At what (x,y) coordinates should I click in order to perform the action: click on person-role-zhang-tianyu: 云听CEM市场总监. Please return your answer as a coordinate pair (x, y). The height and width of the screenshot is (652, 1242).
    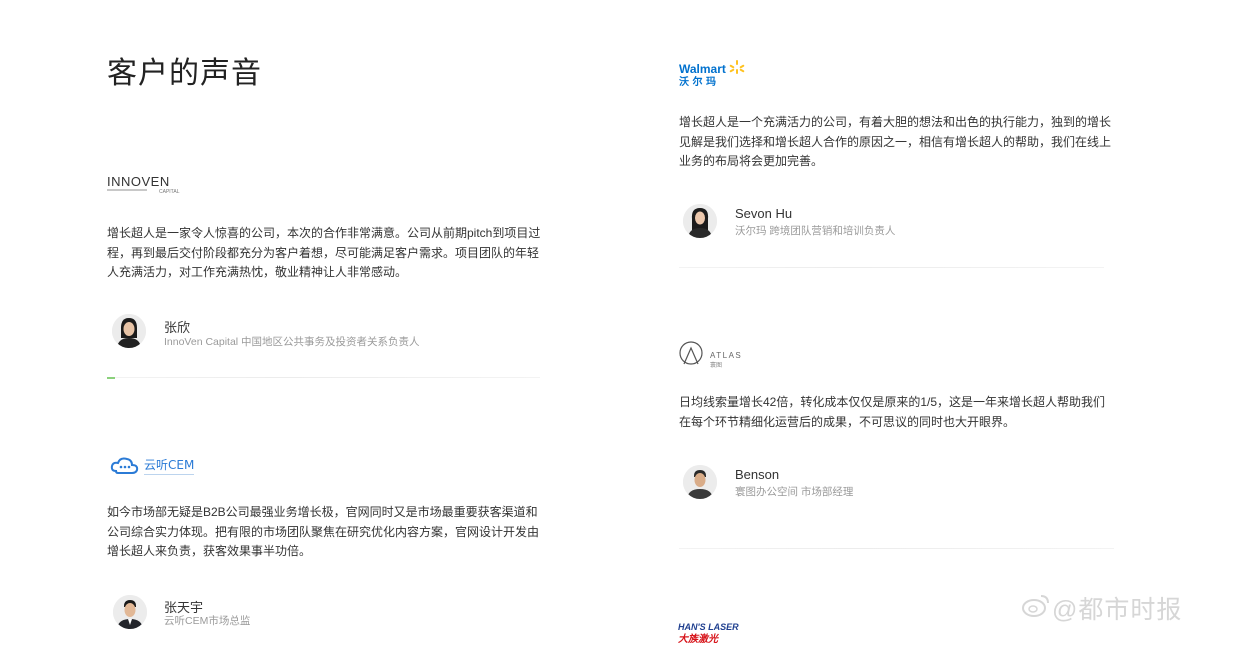
    Looking at the image, I should click on (207, 621).